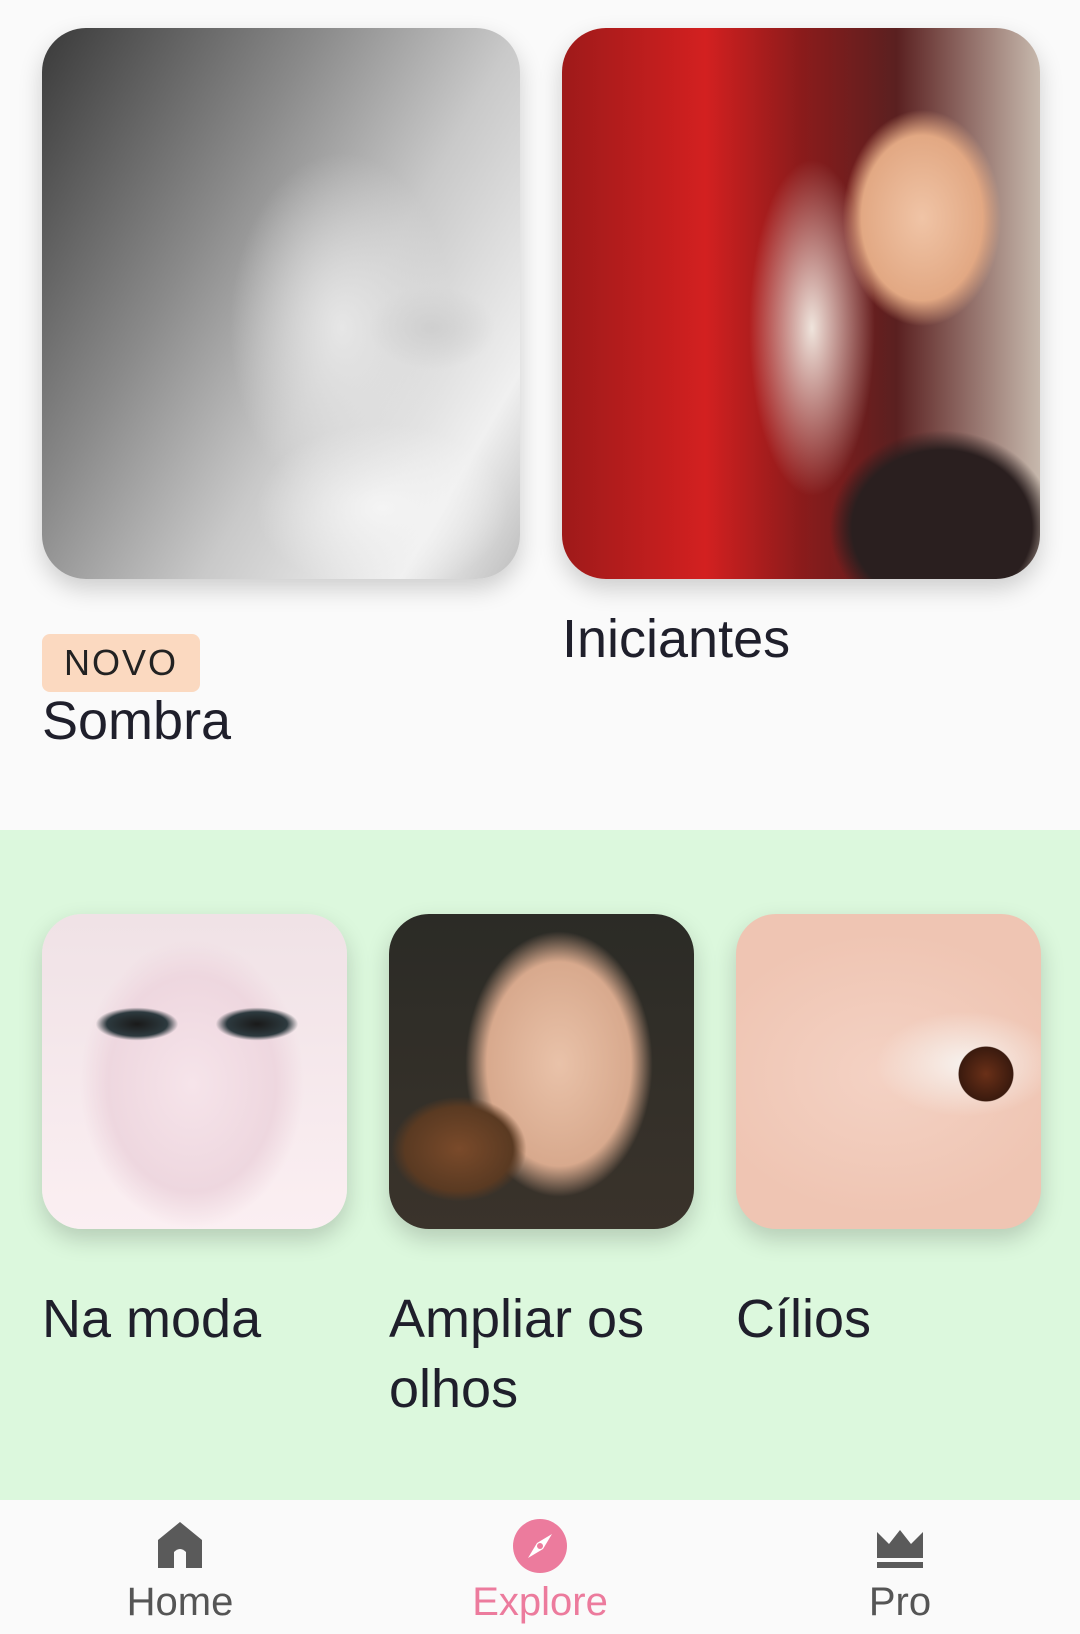 This screenshot has height=1634, width=1080. What do you see at coordinates (900, 1602) in the screenshot?
I see `nav-pro-label: Pro` at bounding box center [900, 1602].